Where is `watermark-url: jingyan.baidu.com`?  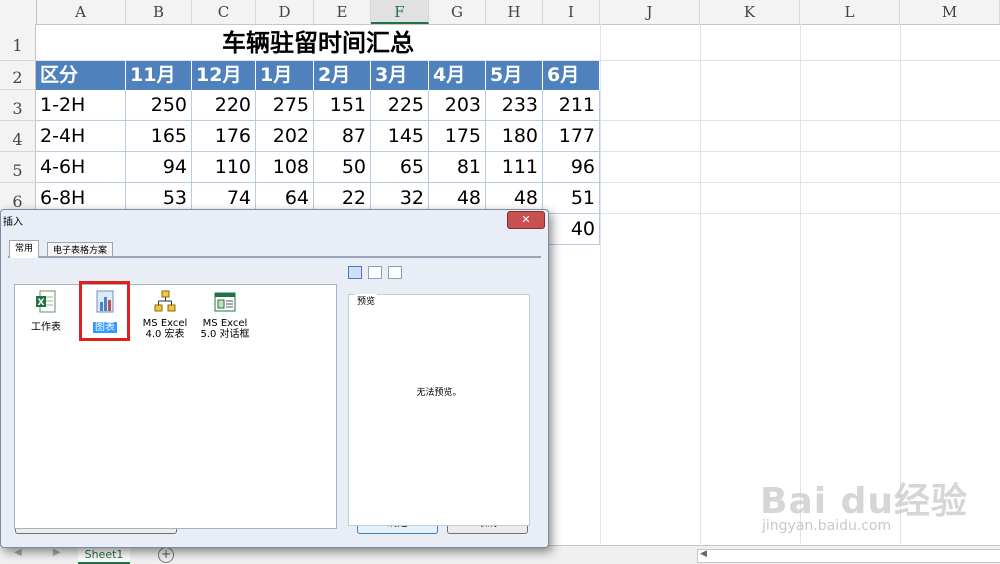
watermark-url: jingyan.baidu.com is located at coordinates (827, 526).